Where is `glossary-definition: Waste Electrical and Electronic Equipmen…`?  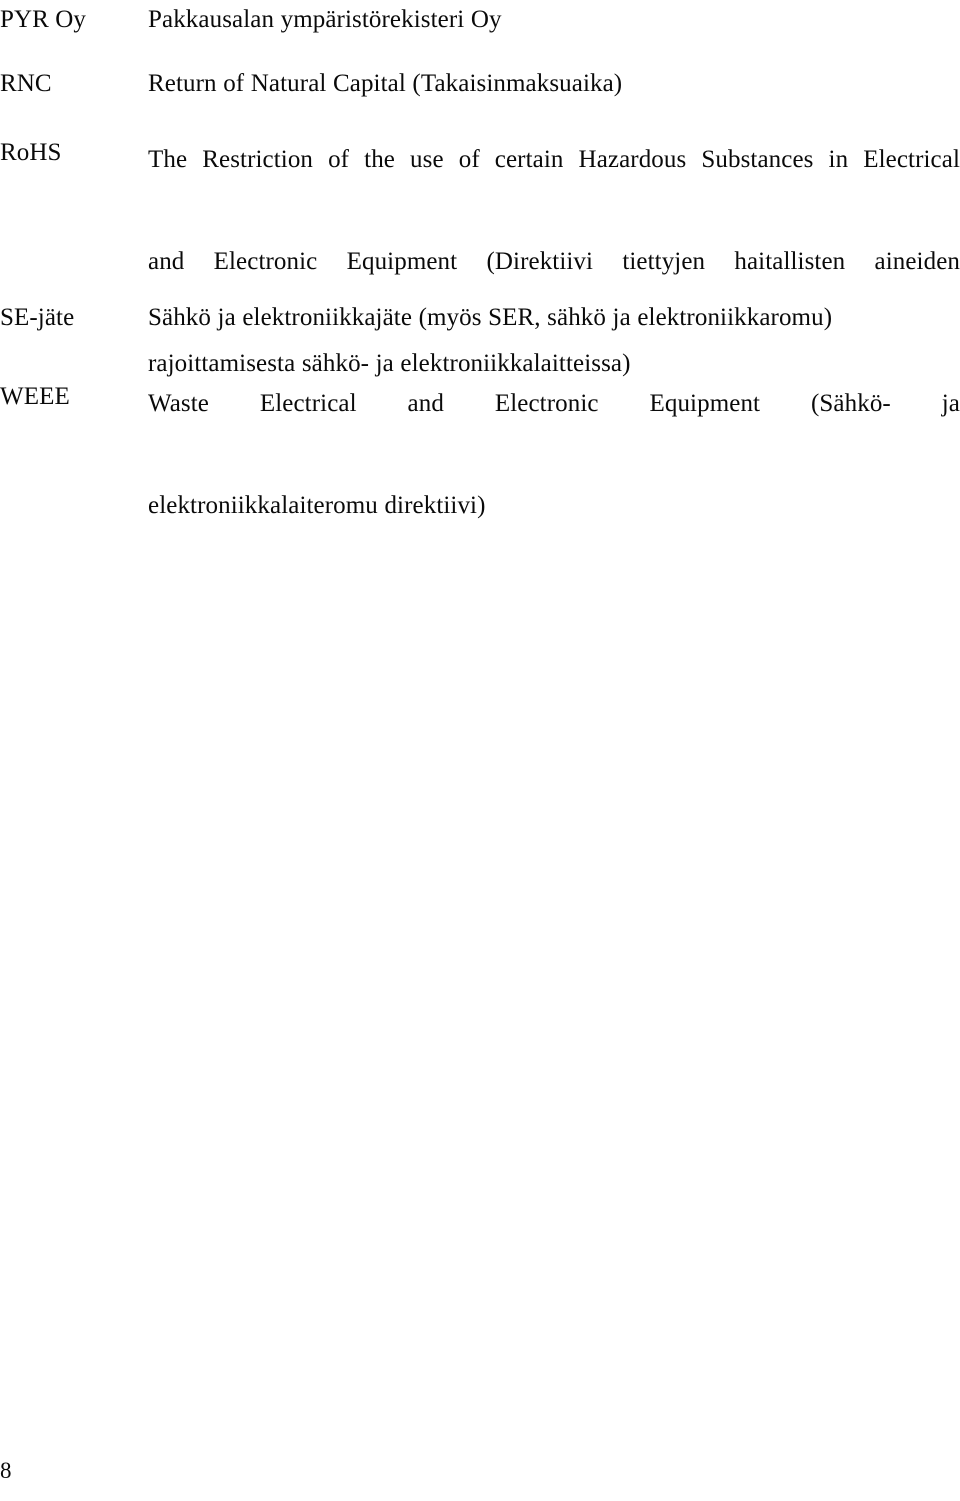
glossary-definition: Waste Electrical and Electronic Equipmen… is located at coordinates (554, 454).